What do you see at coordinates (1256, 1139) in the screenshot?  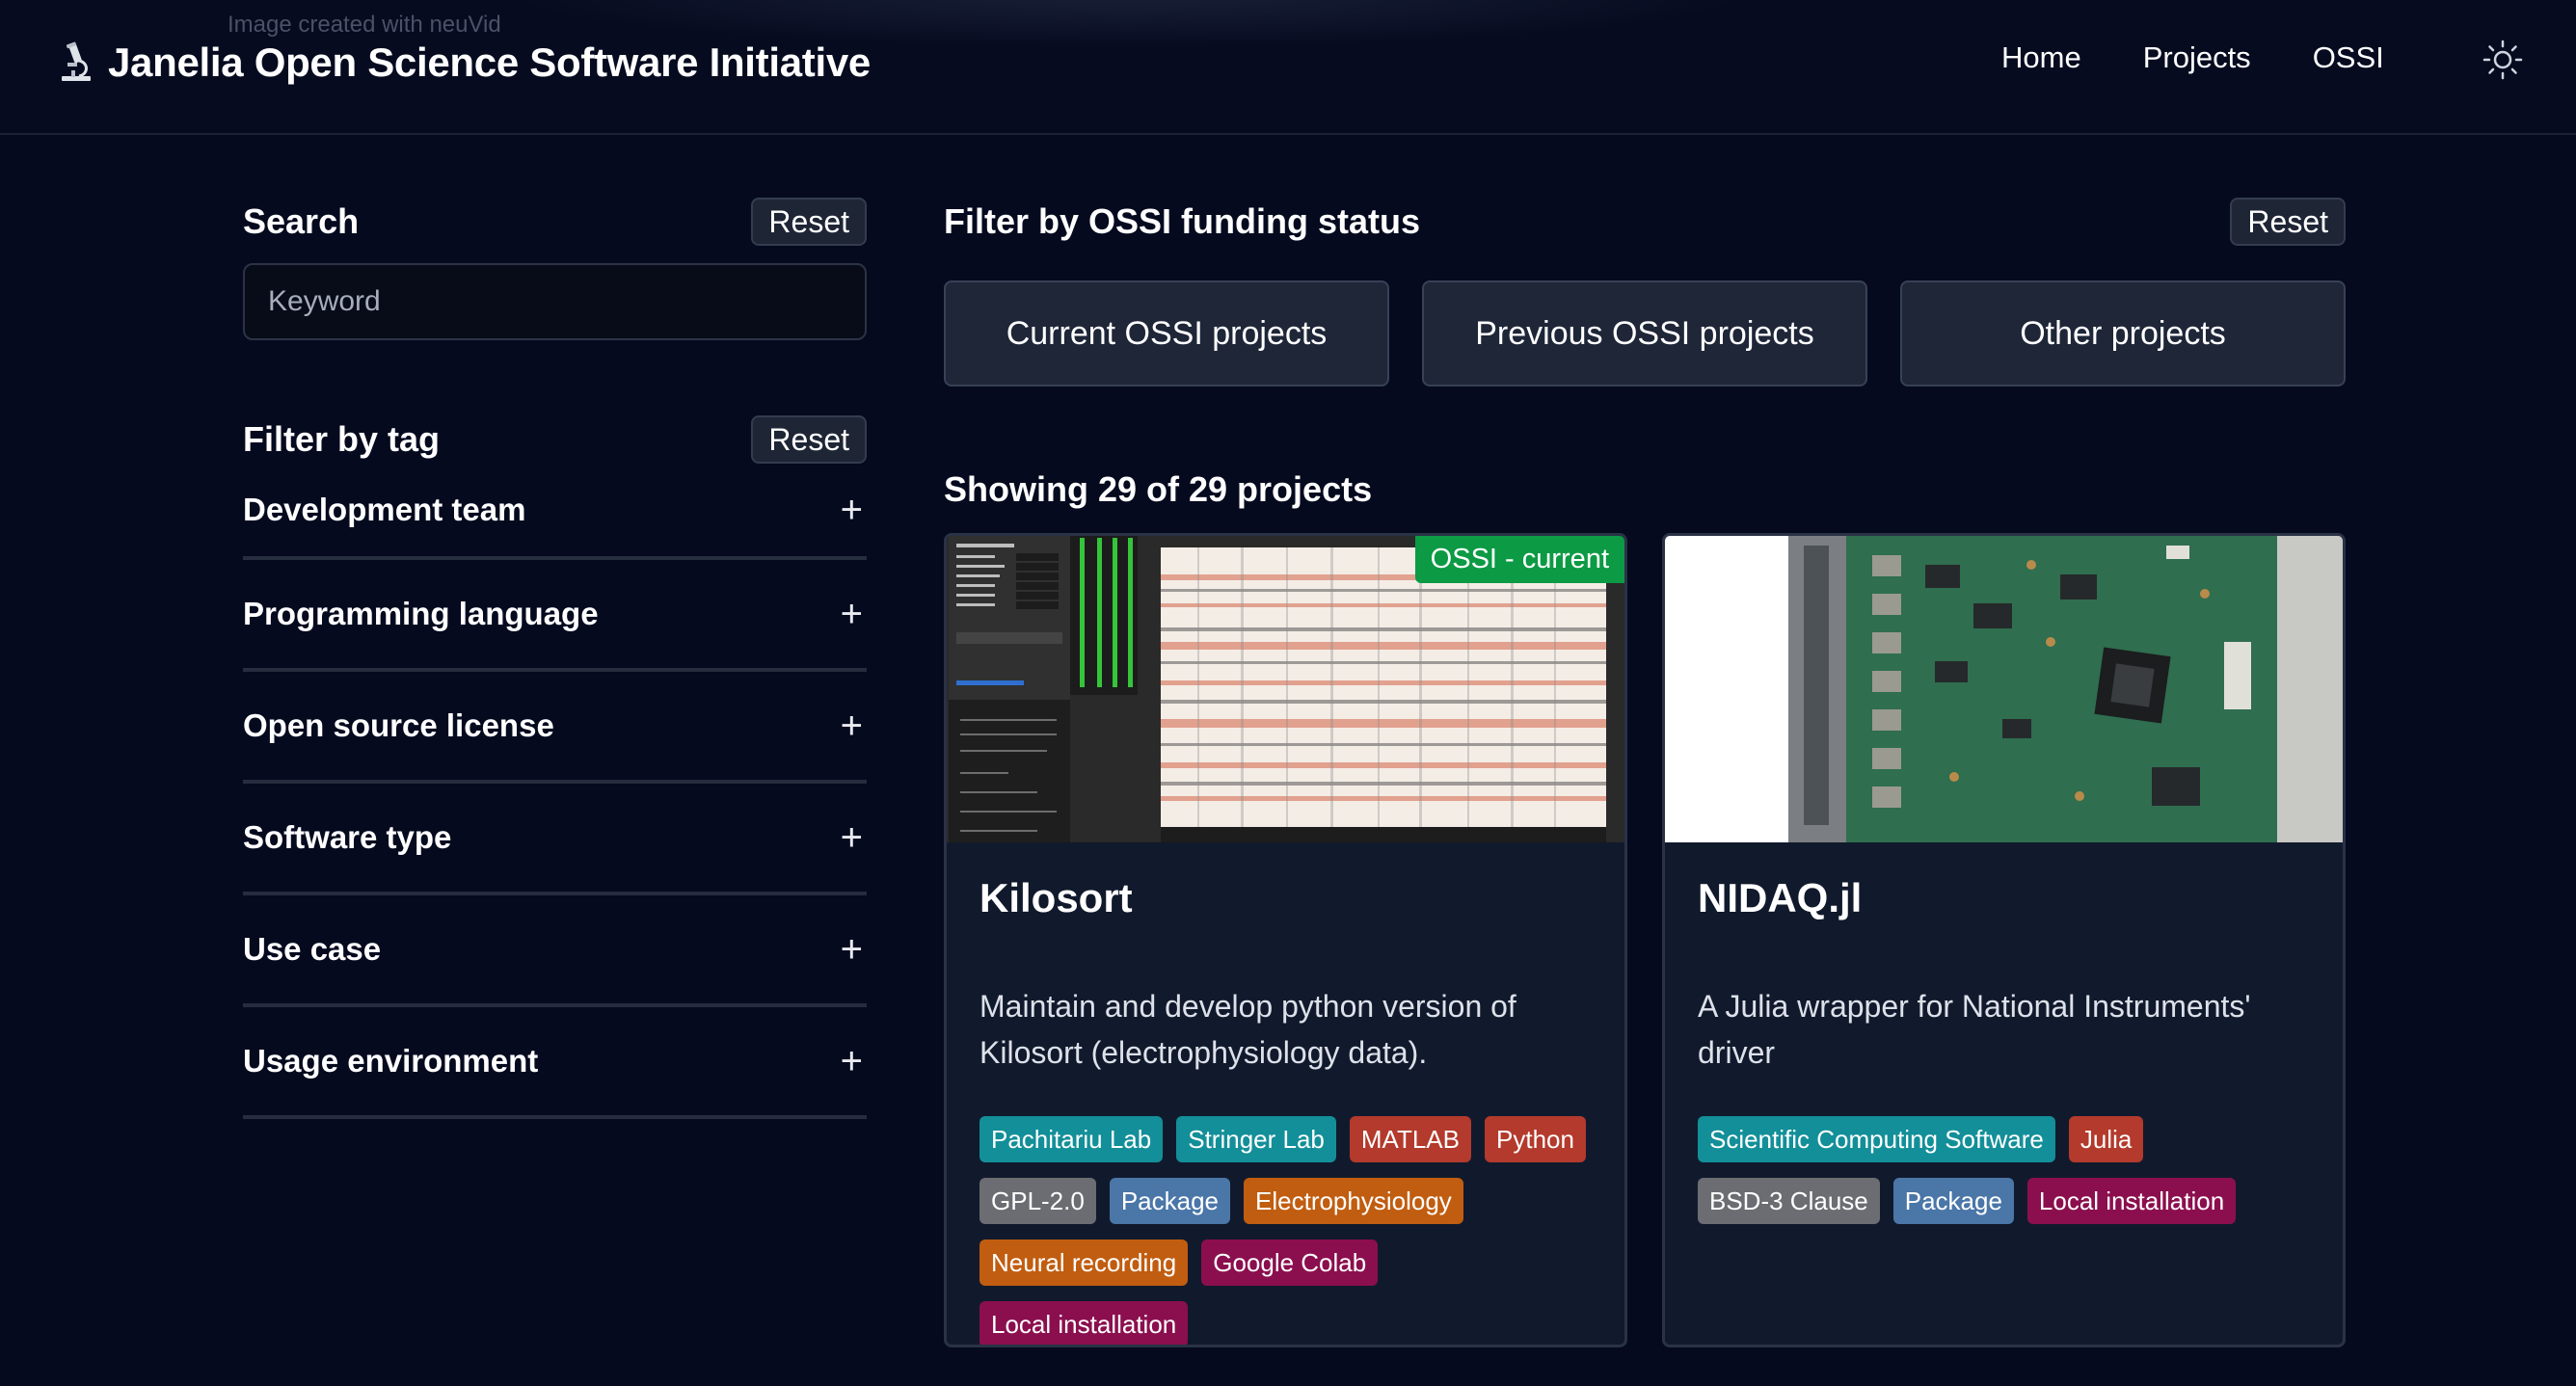 I see `tag-badge: Stringer Lab` at bounding box center [1256, 1139].